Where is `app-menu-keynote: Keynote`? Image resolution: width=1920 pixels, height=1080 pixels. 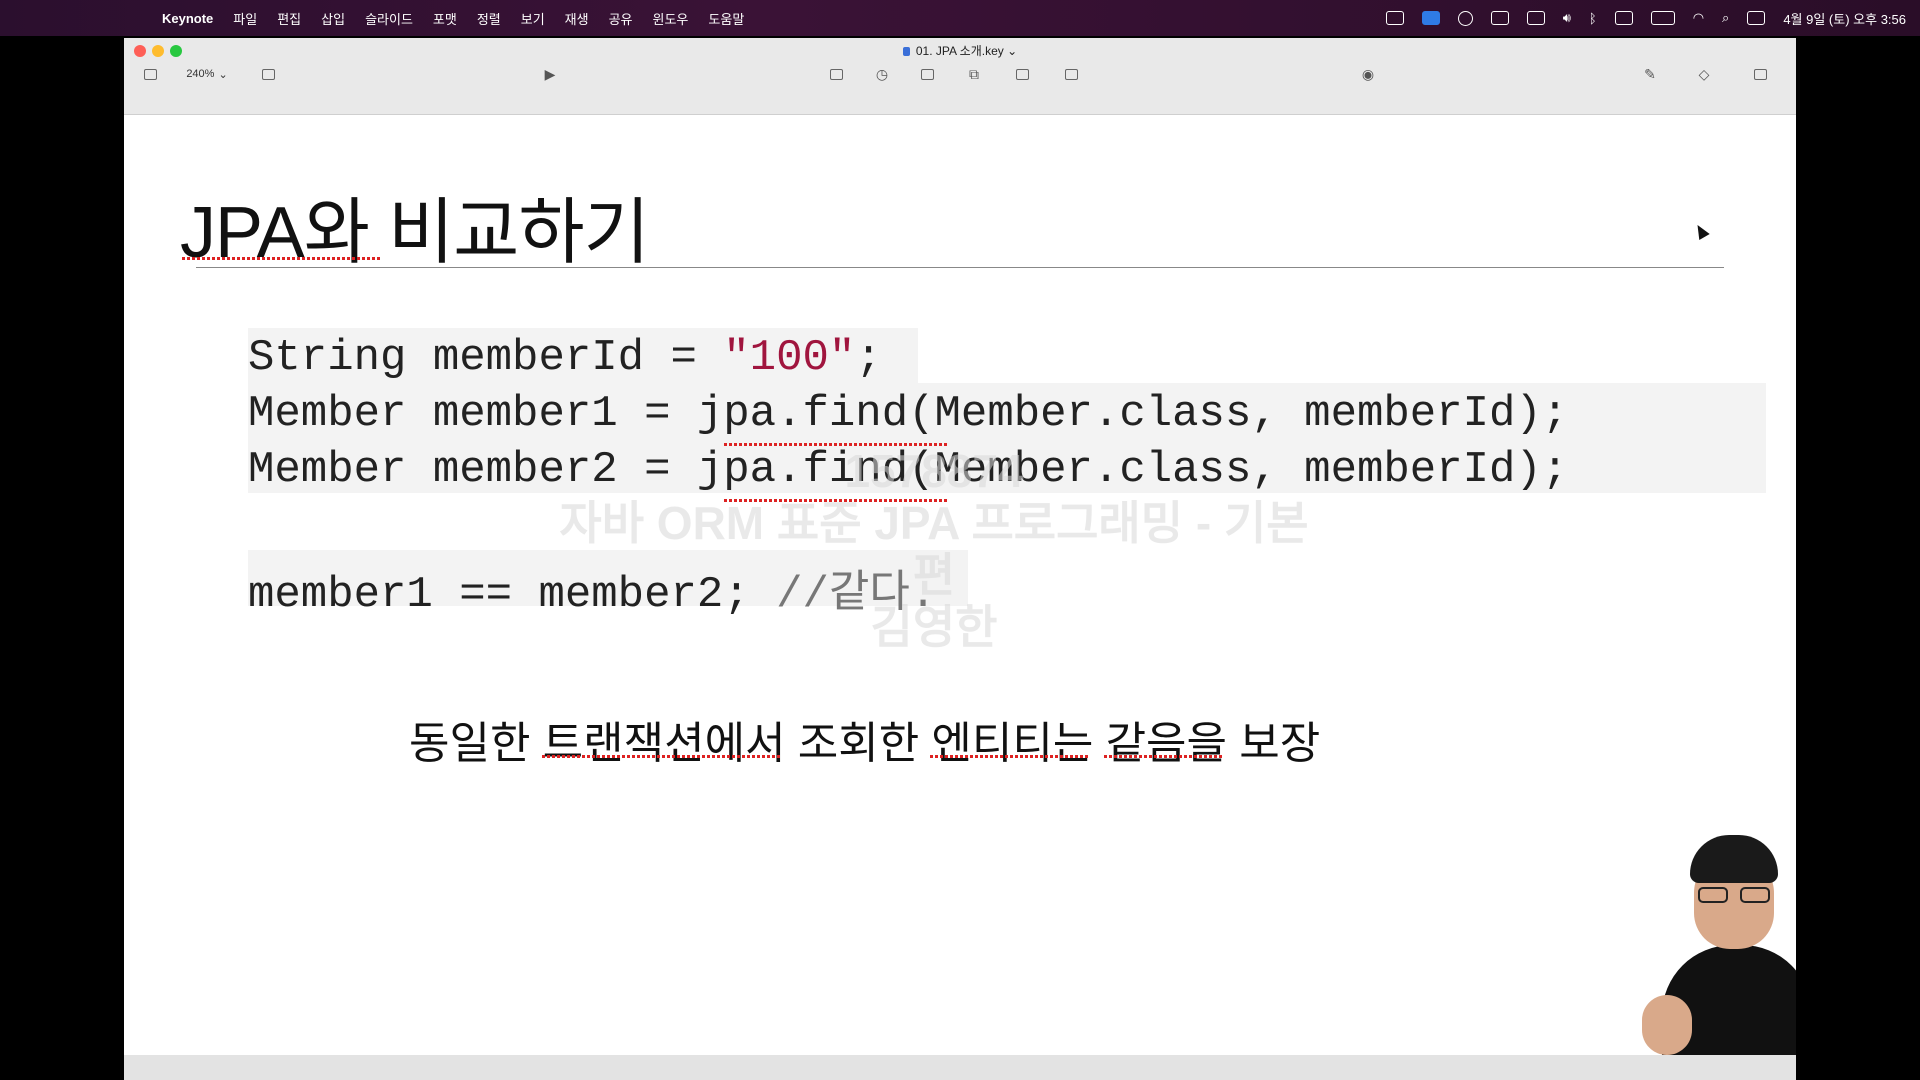 app-menu-keynote: Keynote is located at coordinates (187, 18).